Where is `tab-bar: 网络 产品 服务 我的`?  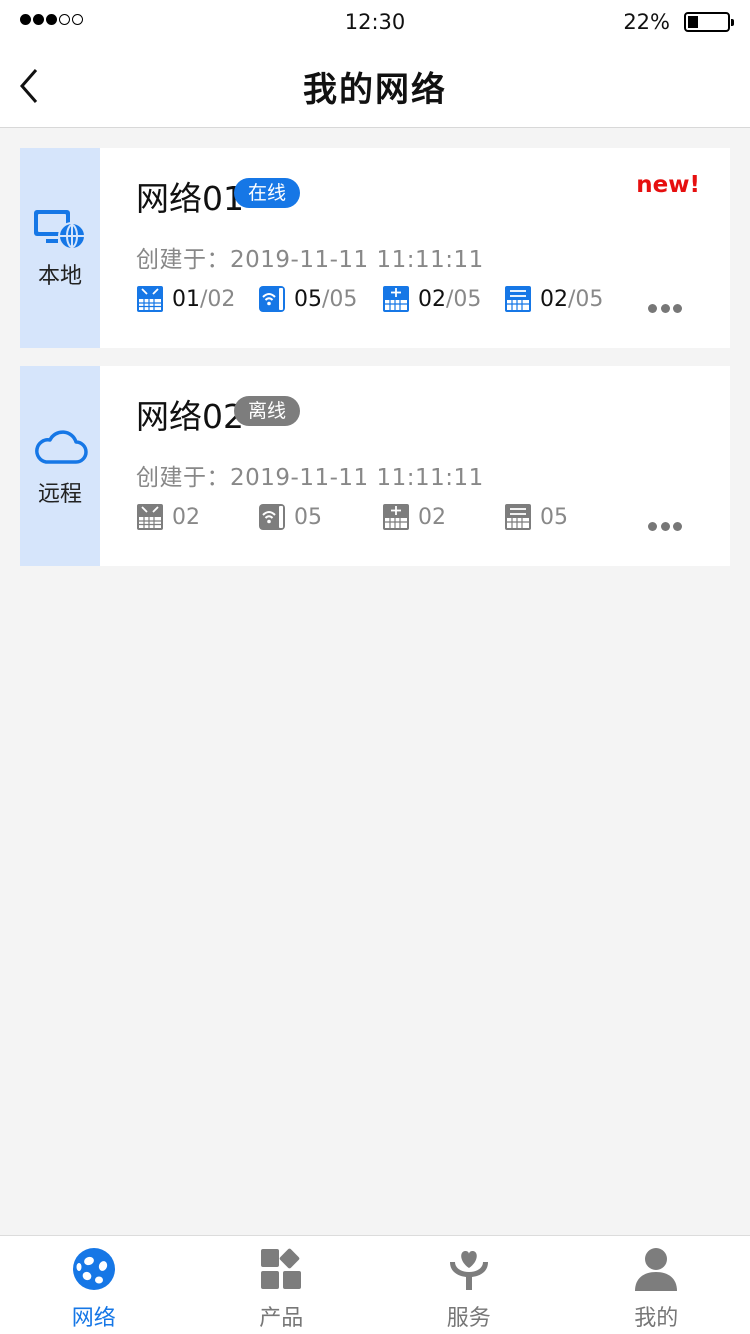
tab-bar: 网络 产品 服务 我的 is located at coordinates (375, 1284).